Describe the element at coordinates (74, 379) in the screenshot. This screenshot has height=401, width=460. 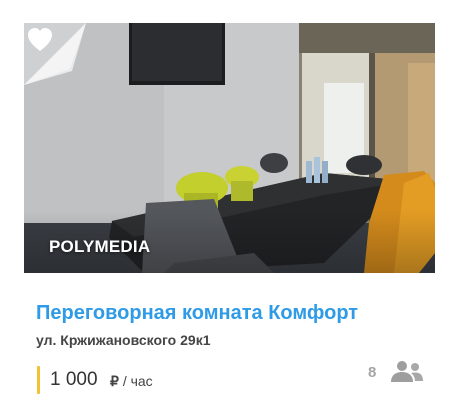
I see `price-amount: 1 000` at that location.